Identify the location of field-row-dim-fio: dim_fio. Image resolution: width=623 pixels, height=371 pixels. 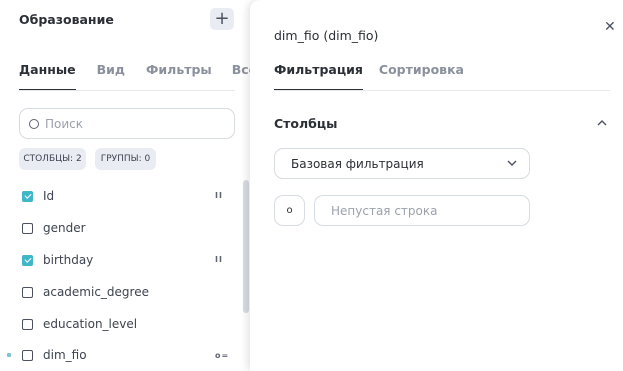
(54, 355).